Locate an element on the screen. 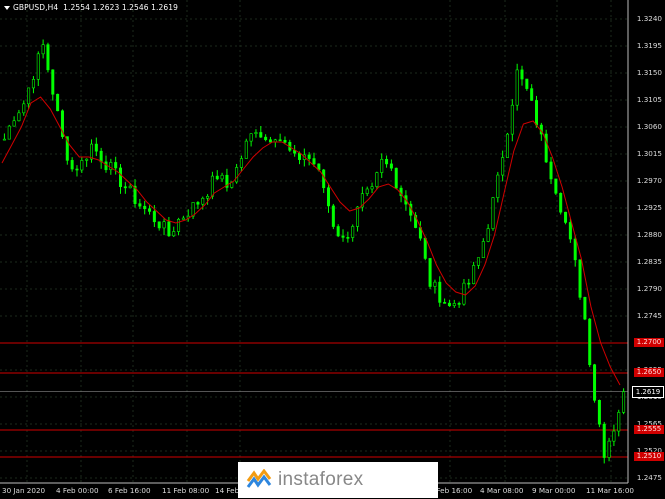 This screenshot has height=499, width=665. current-price-tag: 1.2619 is located at coordinates (648, 391).